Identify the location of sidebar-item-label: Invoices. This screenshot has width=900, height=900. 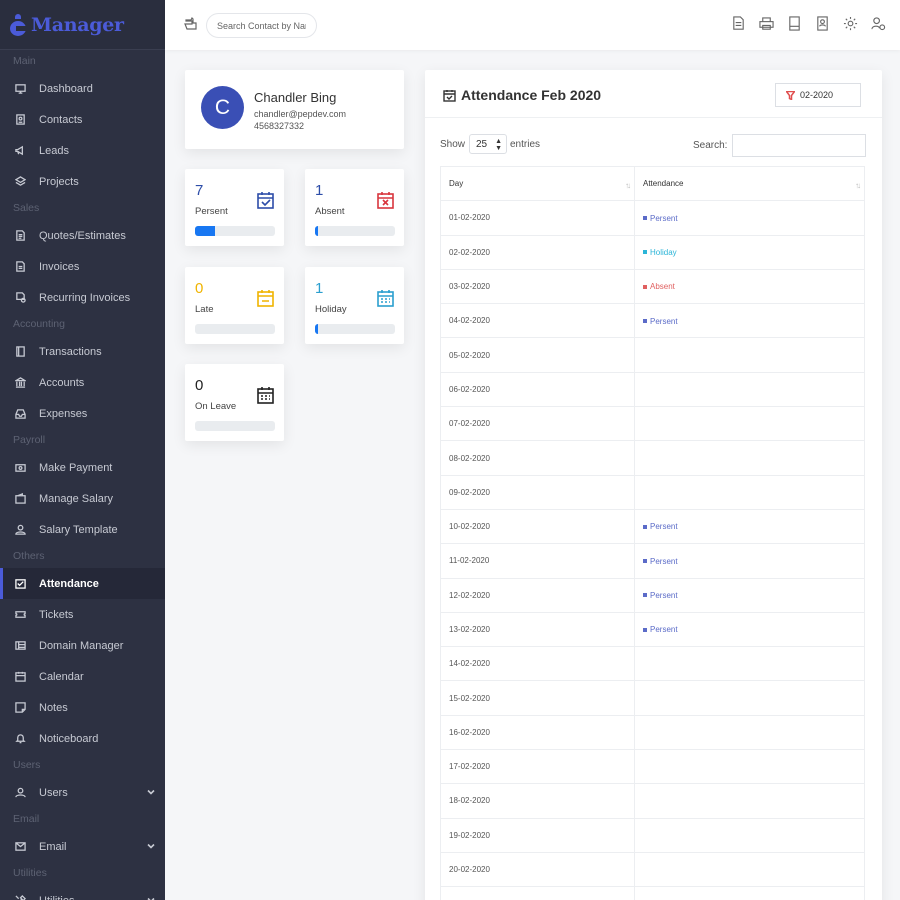
(59, 266).